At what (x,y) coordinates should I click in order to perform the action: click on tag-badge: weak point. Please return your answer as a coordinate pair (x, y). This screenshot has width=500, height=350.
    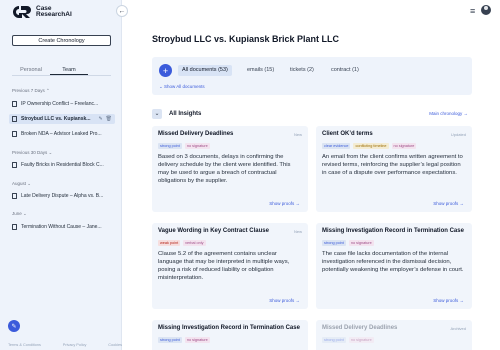
    Looking at the image, I should click on (169, 243).